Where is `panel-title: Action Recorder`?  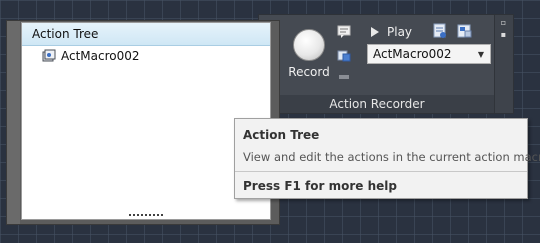
panel-title: Action Recorder is located at coordinates (377, 104).